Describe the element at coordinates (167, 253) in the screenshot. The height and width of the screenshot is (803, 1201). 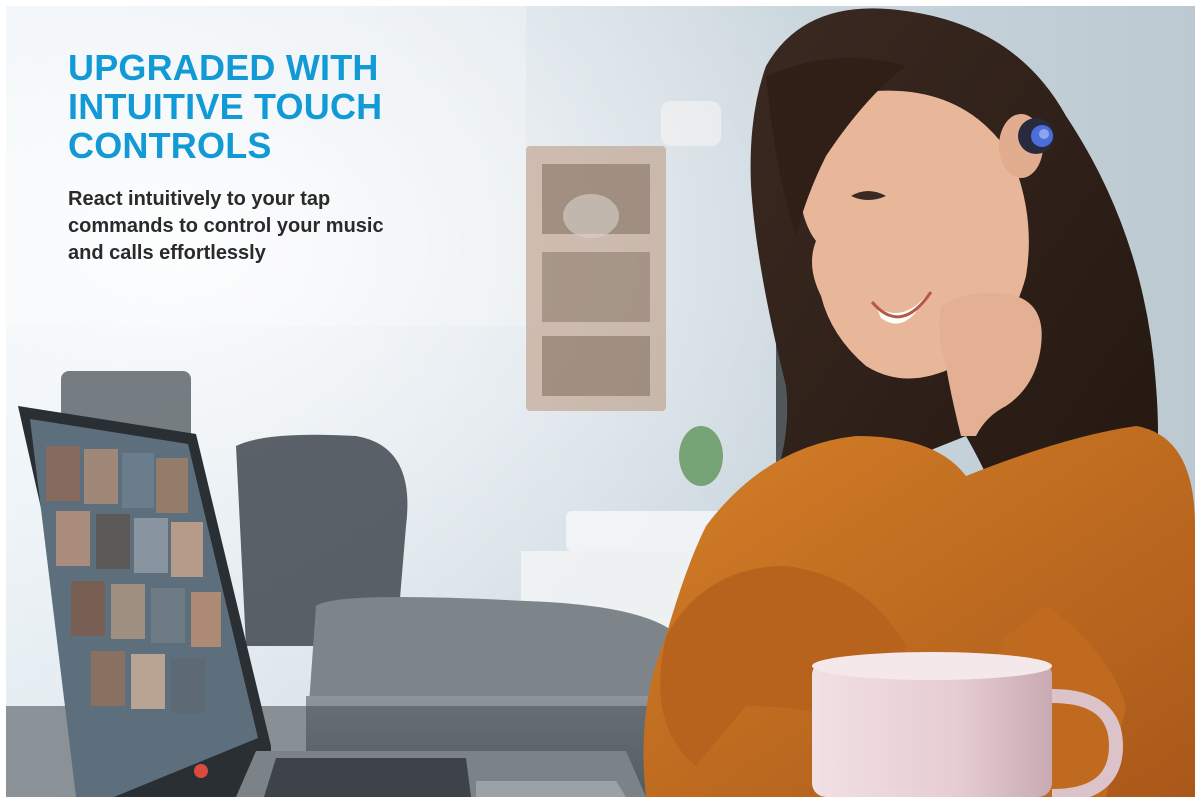
I see `description-line-3: and calls effortlessly` at that location.